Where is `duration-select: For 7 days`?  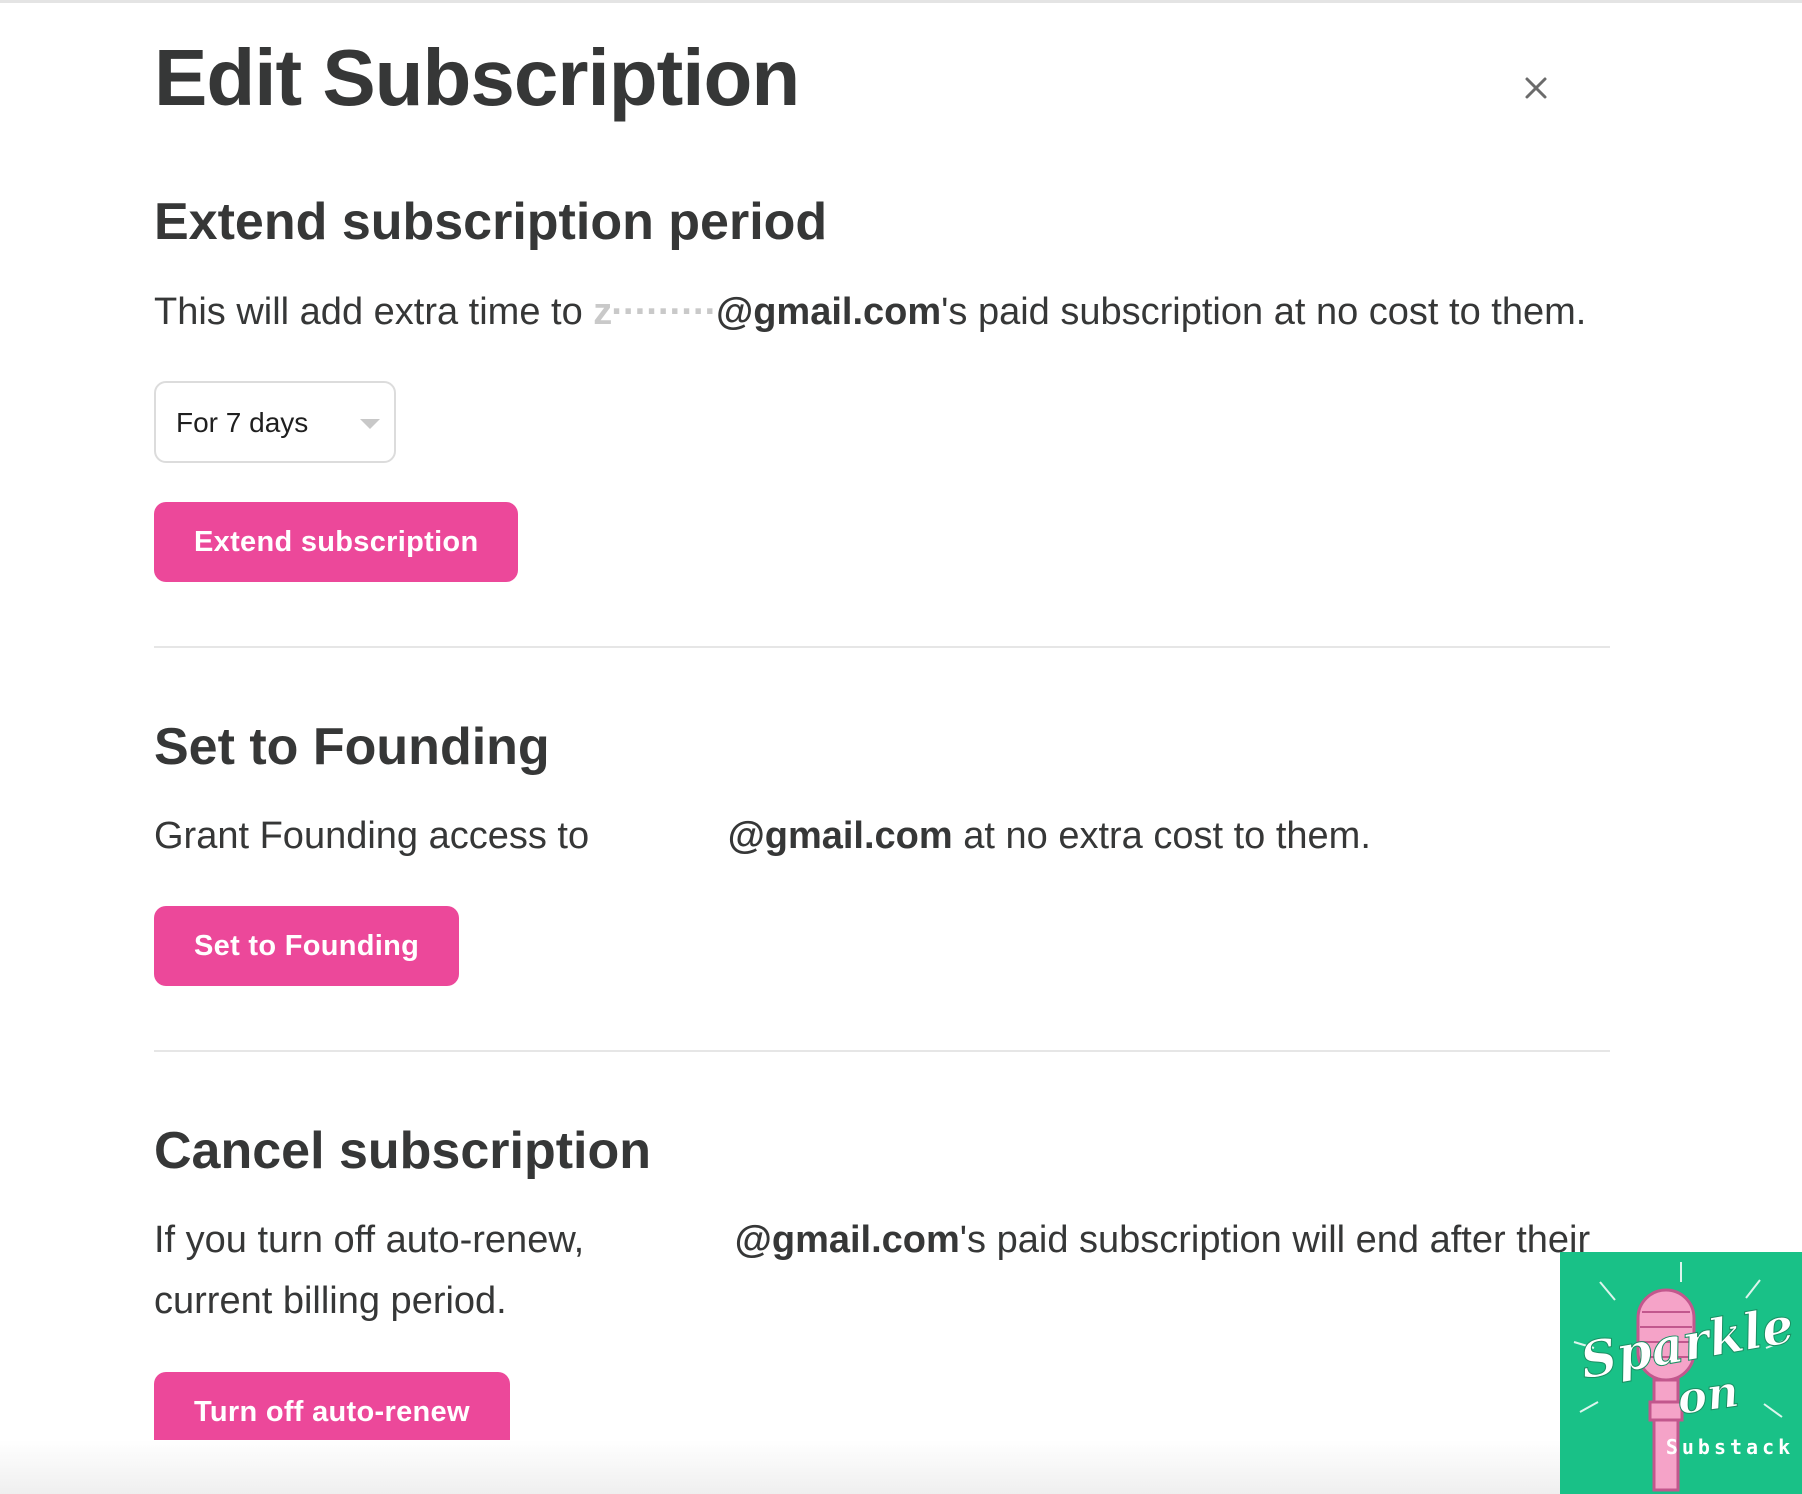 duration-select: For 7 days is located at coordinates (275, 422).